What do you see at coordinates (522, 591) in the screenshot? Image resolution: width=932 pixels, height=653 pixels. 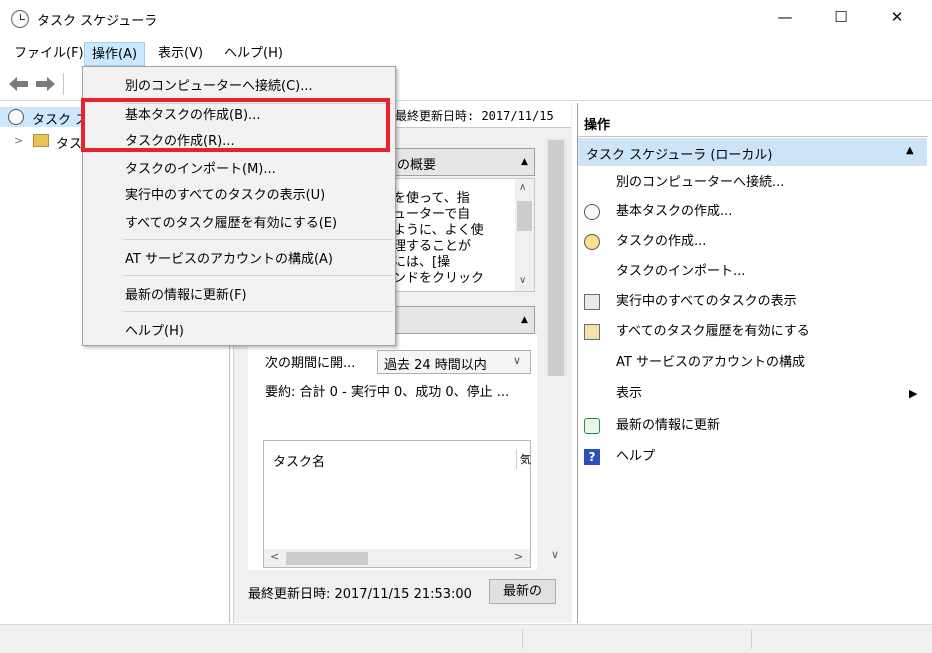 I see `refresh-button: 最新の` at bounding box center [522, 591].